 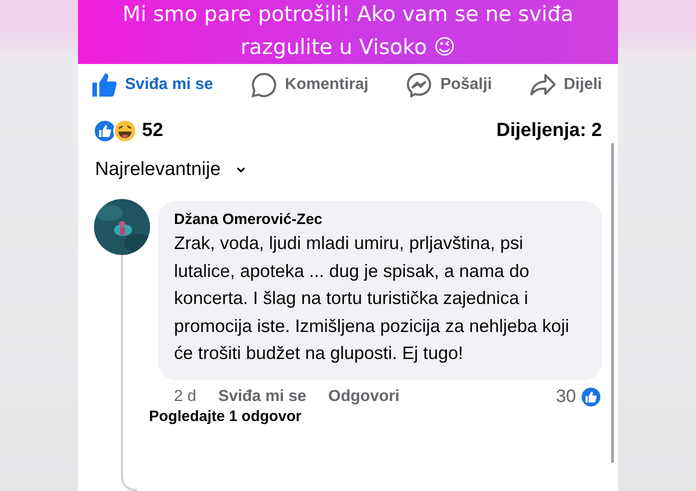 What do you see at coordinates (153, 131) in the screenshot?
I see `reaction-count: 52` at bounding box center [153, 131].